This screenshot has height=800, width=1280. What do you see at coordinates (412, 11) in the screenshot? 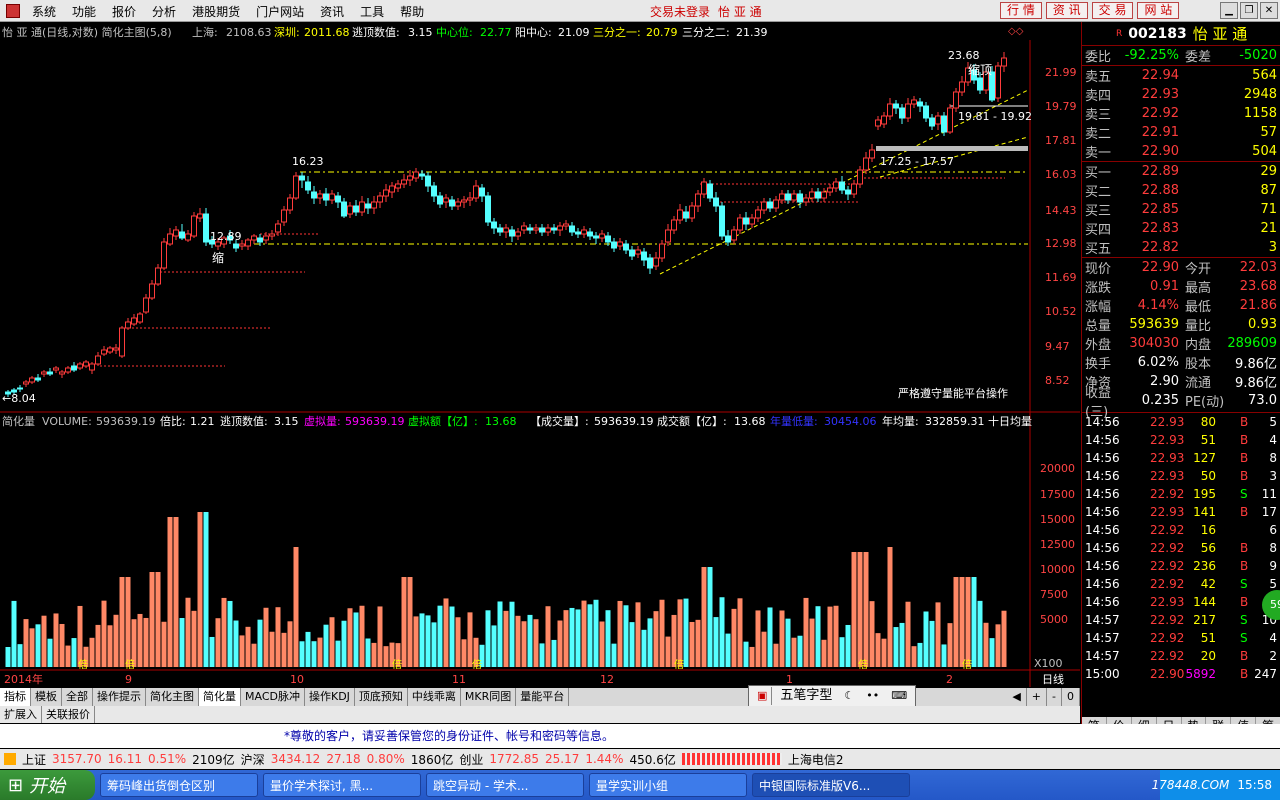
I see `menu-help: 帮助` at bounding box center [412, 11].